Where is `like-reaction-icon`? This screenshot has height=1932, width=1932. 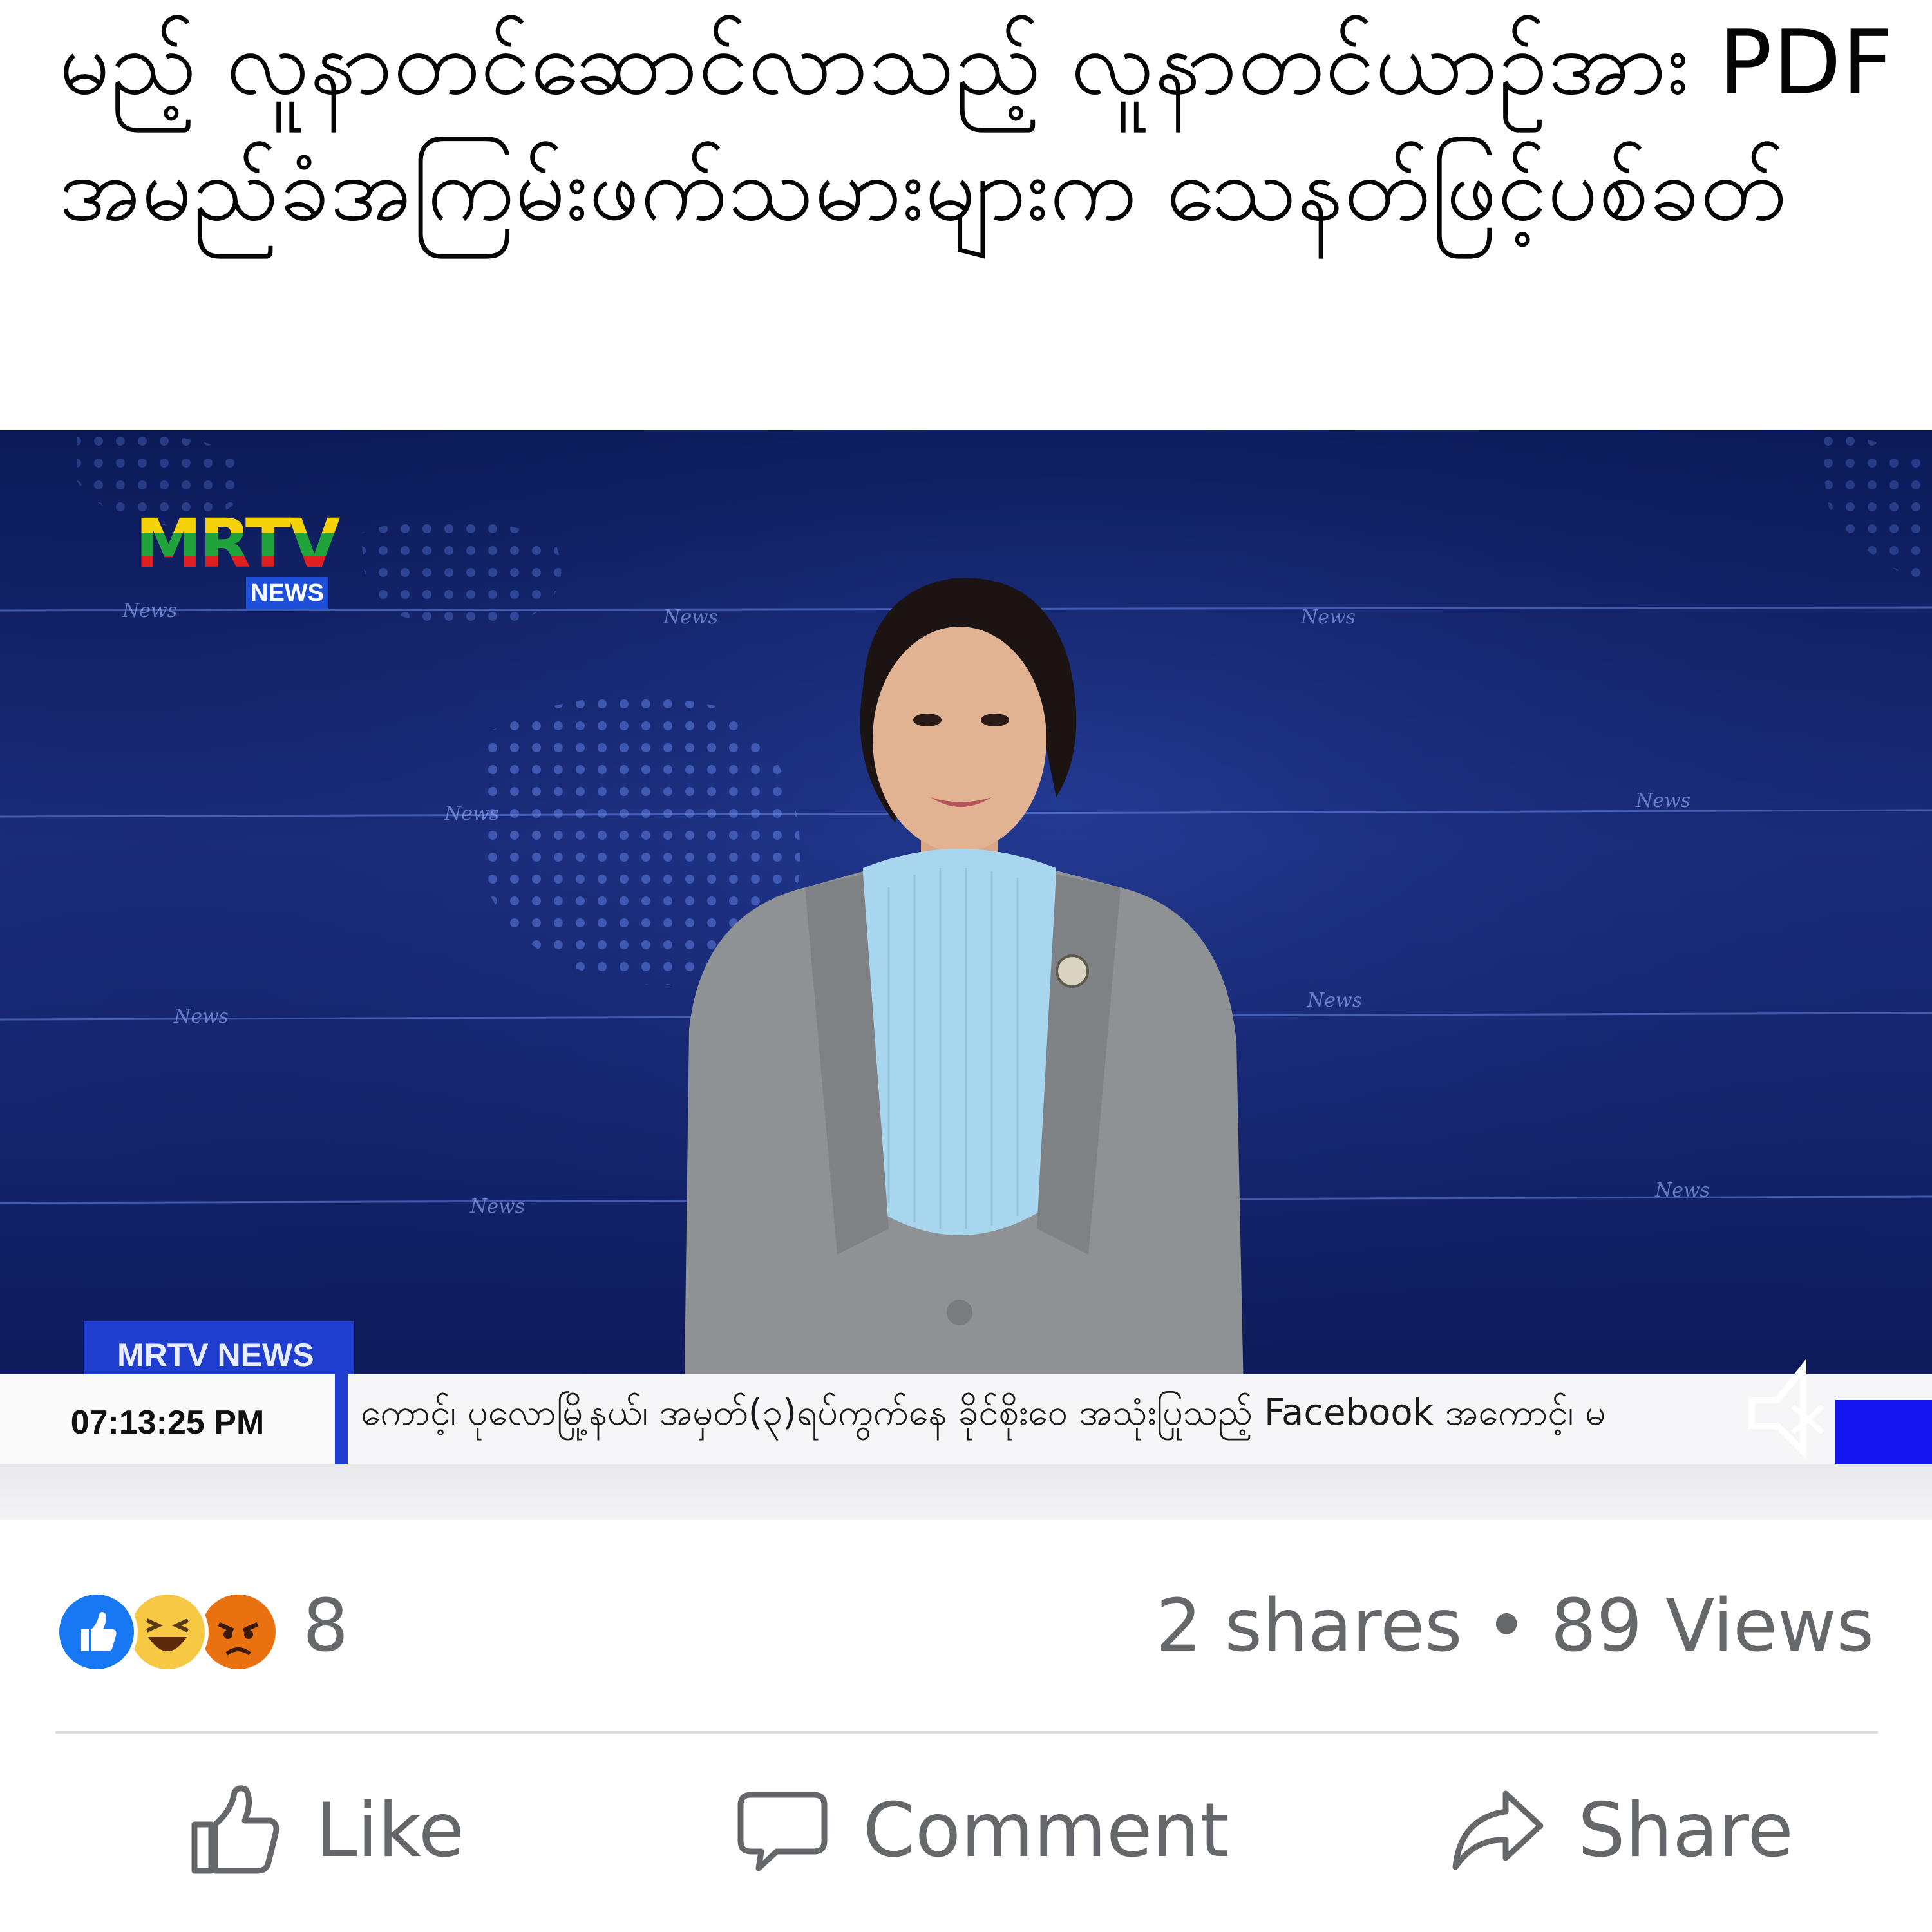
like-reaction-icon is located at coordinates (96, 1632).